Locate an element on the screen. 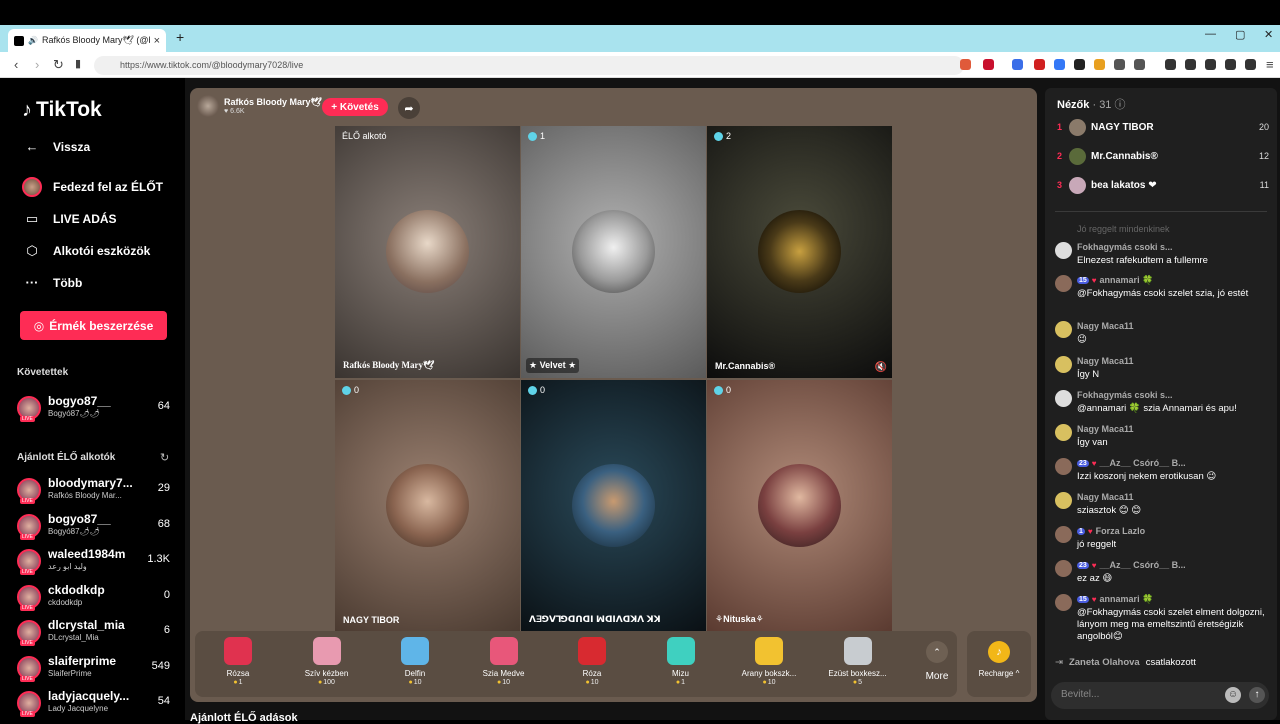  cell-badge: 2 is located at coordinates (722, 136).